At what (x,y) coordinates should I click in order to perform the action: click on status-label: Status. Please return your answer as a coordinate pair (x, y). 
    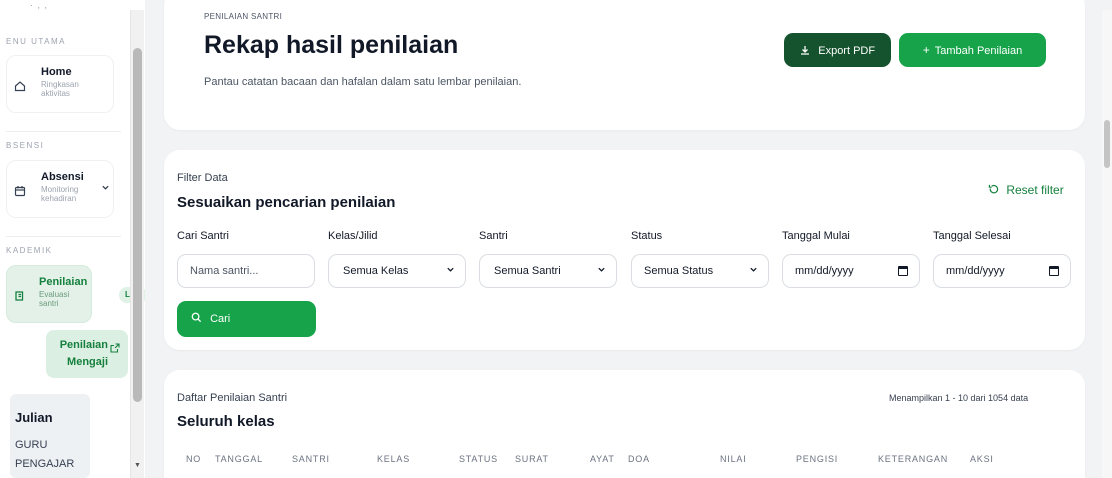
    Looking at the image, I should click on (647, 236).